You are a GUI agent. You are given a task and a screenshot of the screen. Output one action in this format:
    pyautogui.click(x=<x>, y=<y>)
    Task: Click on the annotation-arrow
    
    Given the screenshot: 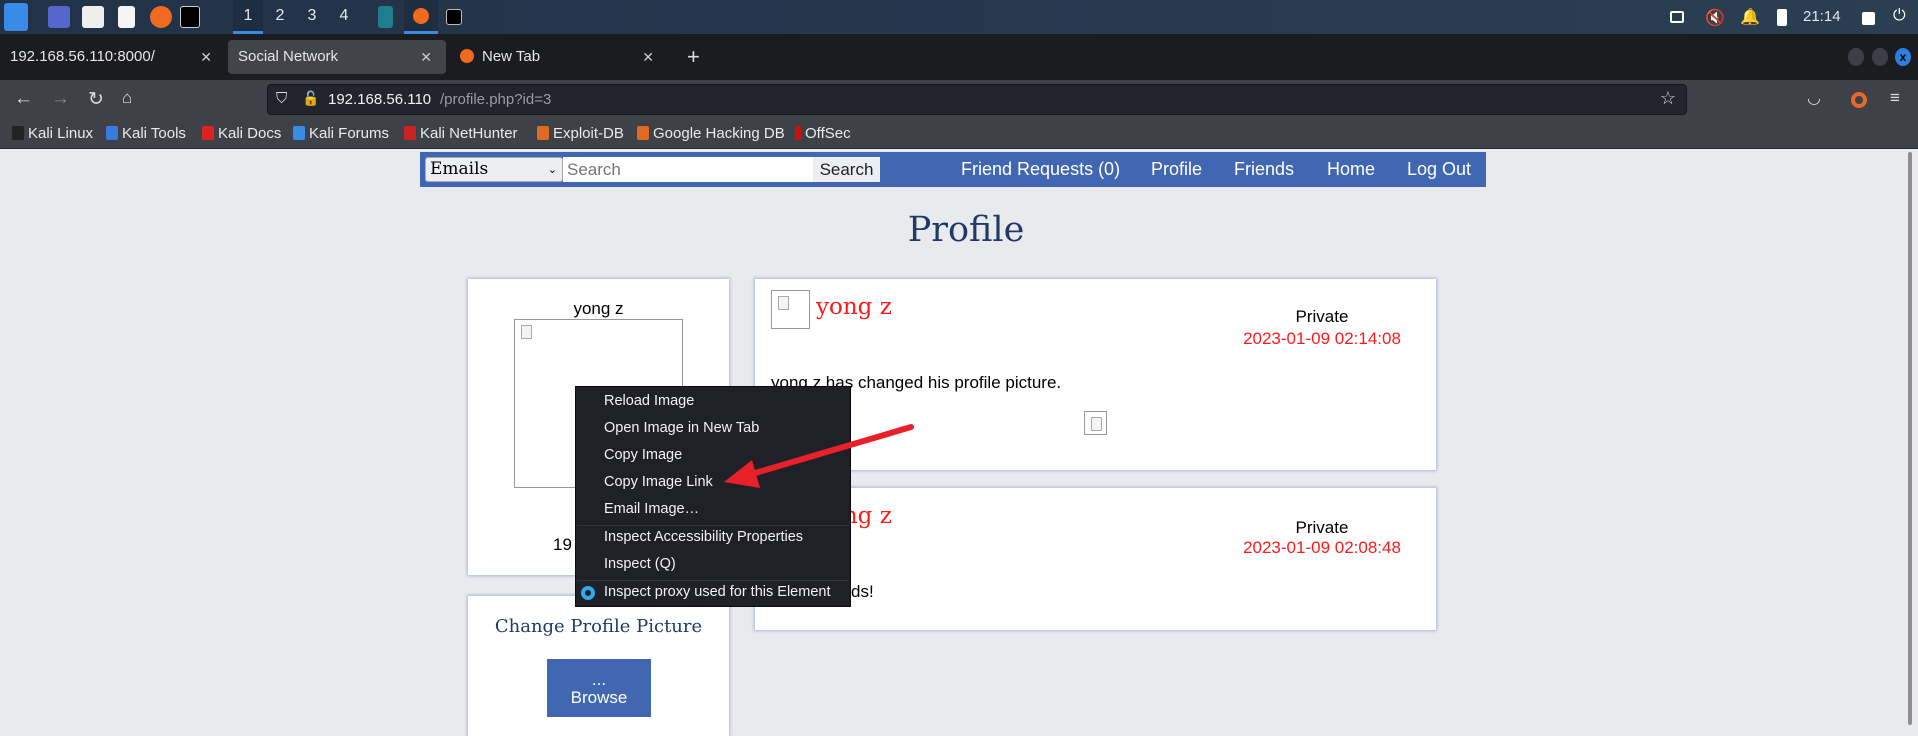 What is the action you would take?
    pyautogui.click(x=819, y=456)
    